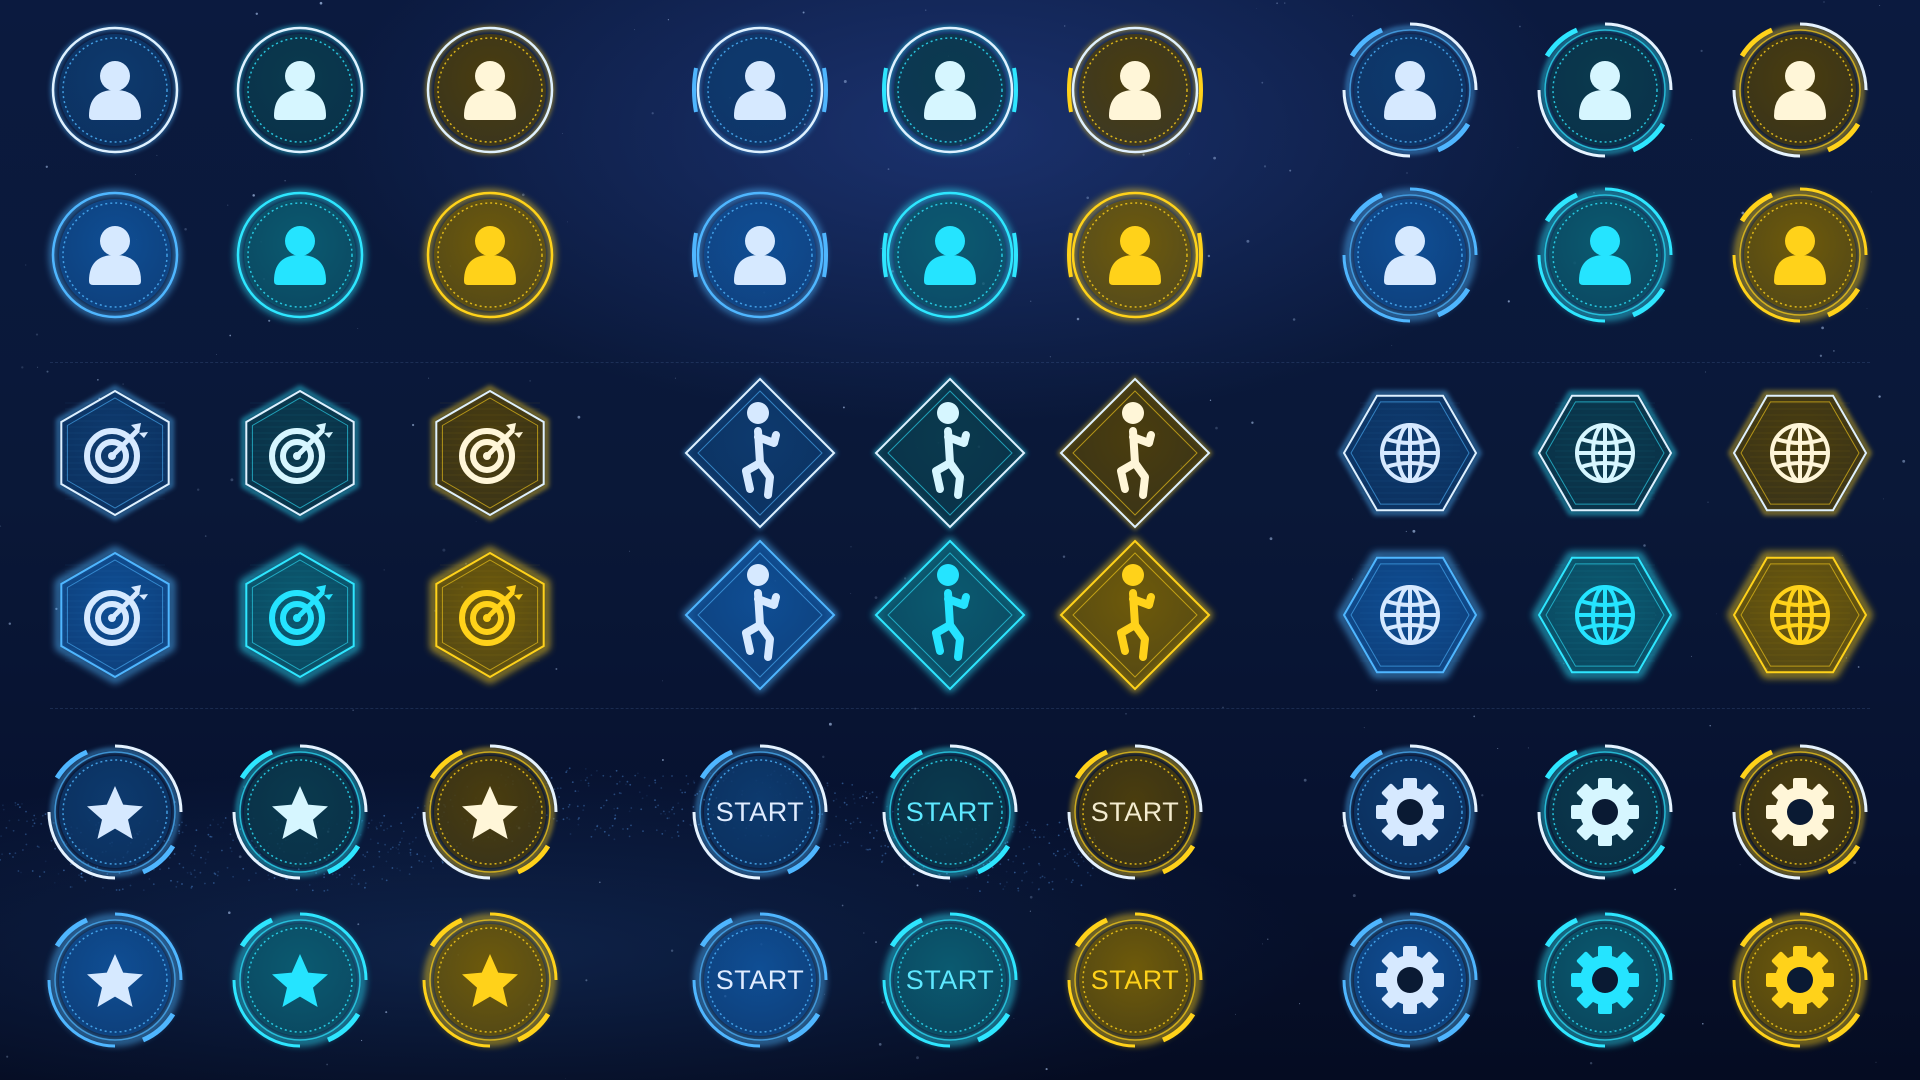 The height and width of the screenshot is (1080, 1920). I want to click on start-gold-active-button: START, so click(1135, 980).